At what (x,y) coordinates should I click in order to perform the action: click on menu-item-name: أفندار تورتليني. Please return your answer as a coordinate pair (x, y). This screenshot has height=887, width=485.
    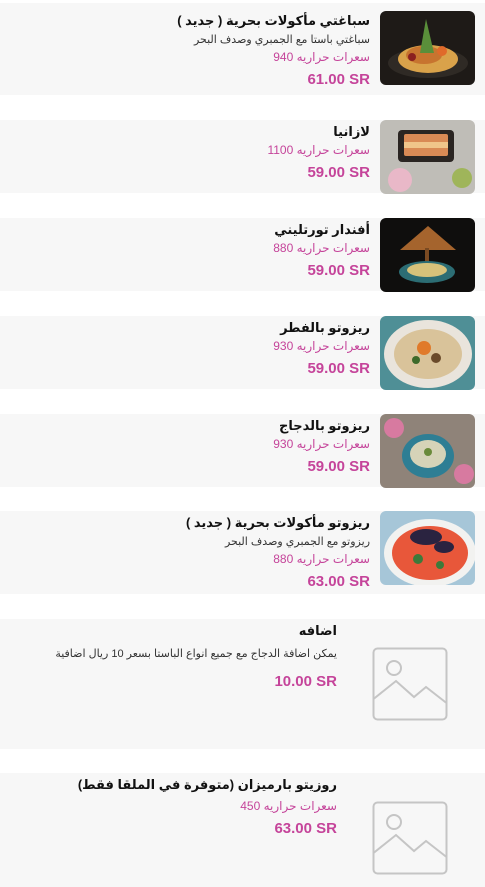
    Looking at the image, I should click on (322, 229).